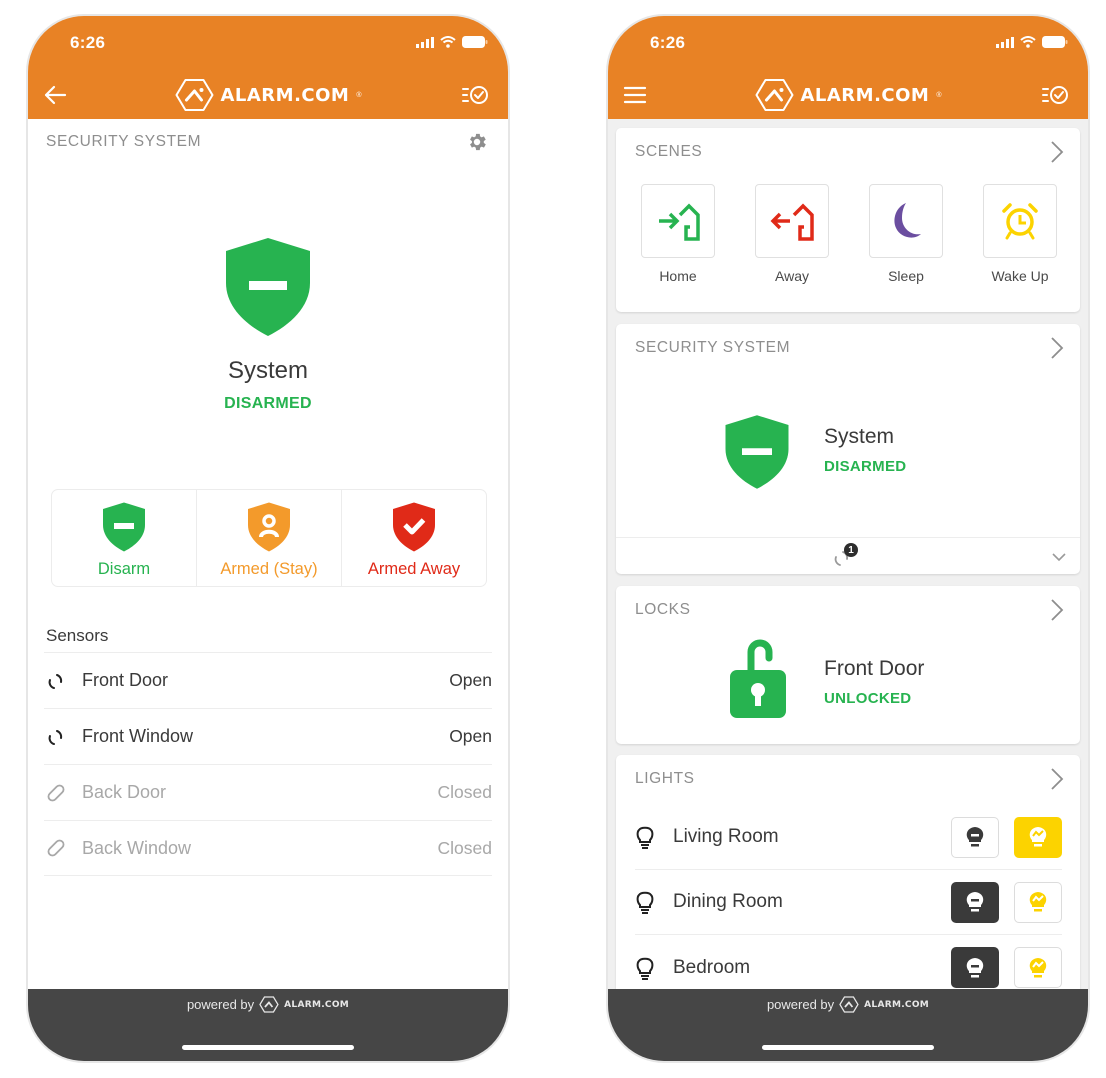 Image resolution: width=1106 pixels, height=1078 pixels. Describe the element at coordinates (865, 466) in the screenshot. I see `security-system-state: DISARMED` at that location.